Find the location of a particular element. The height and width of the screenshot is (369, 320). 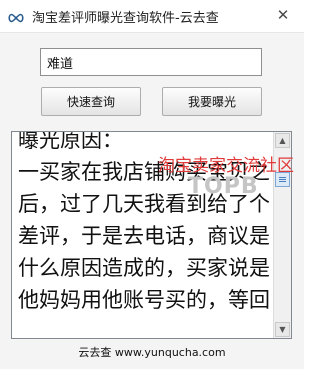

title-bar: 淘宝差评师曝光查询软件-云去查 ✕ is located at coordinates (152, 16).